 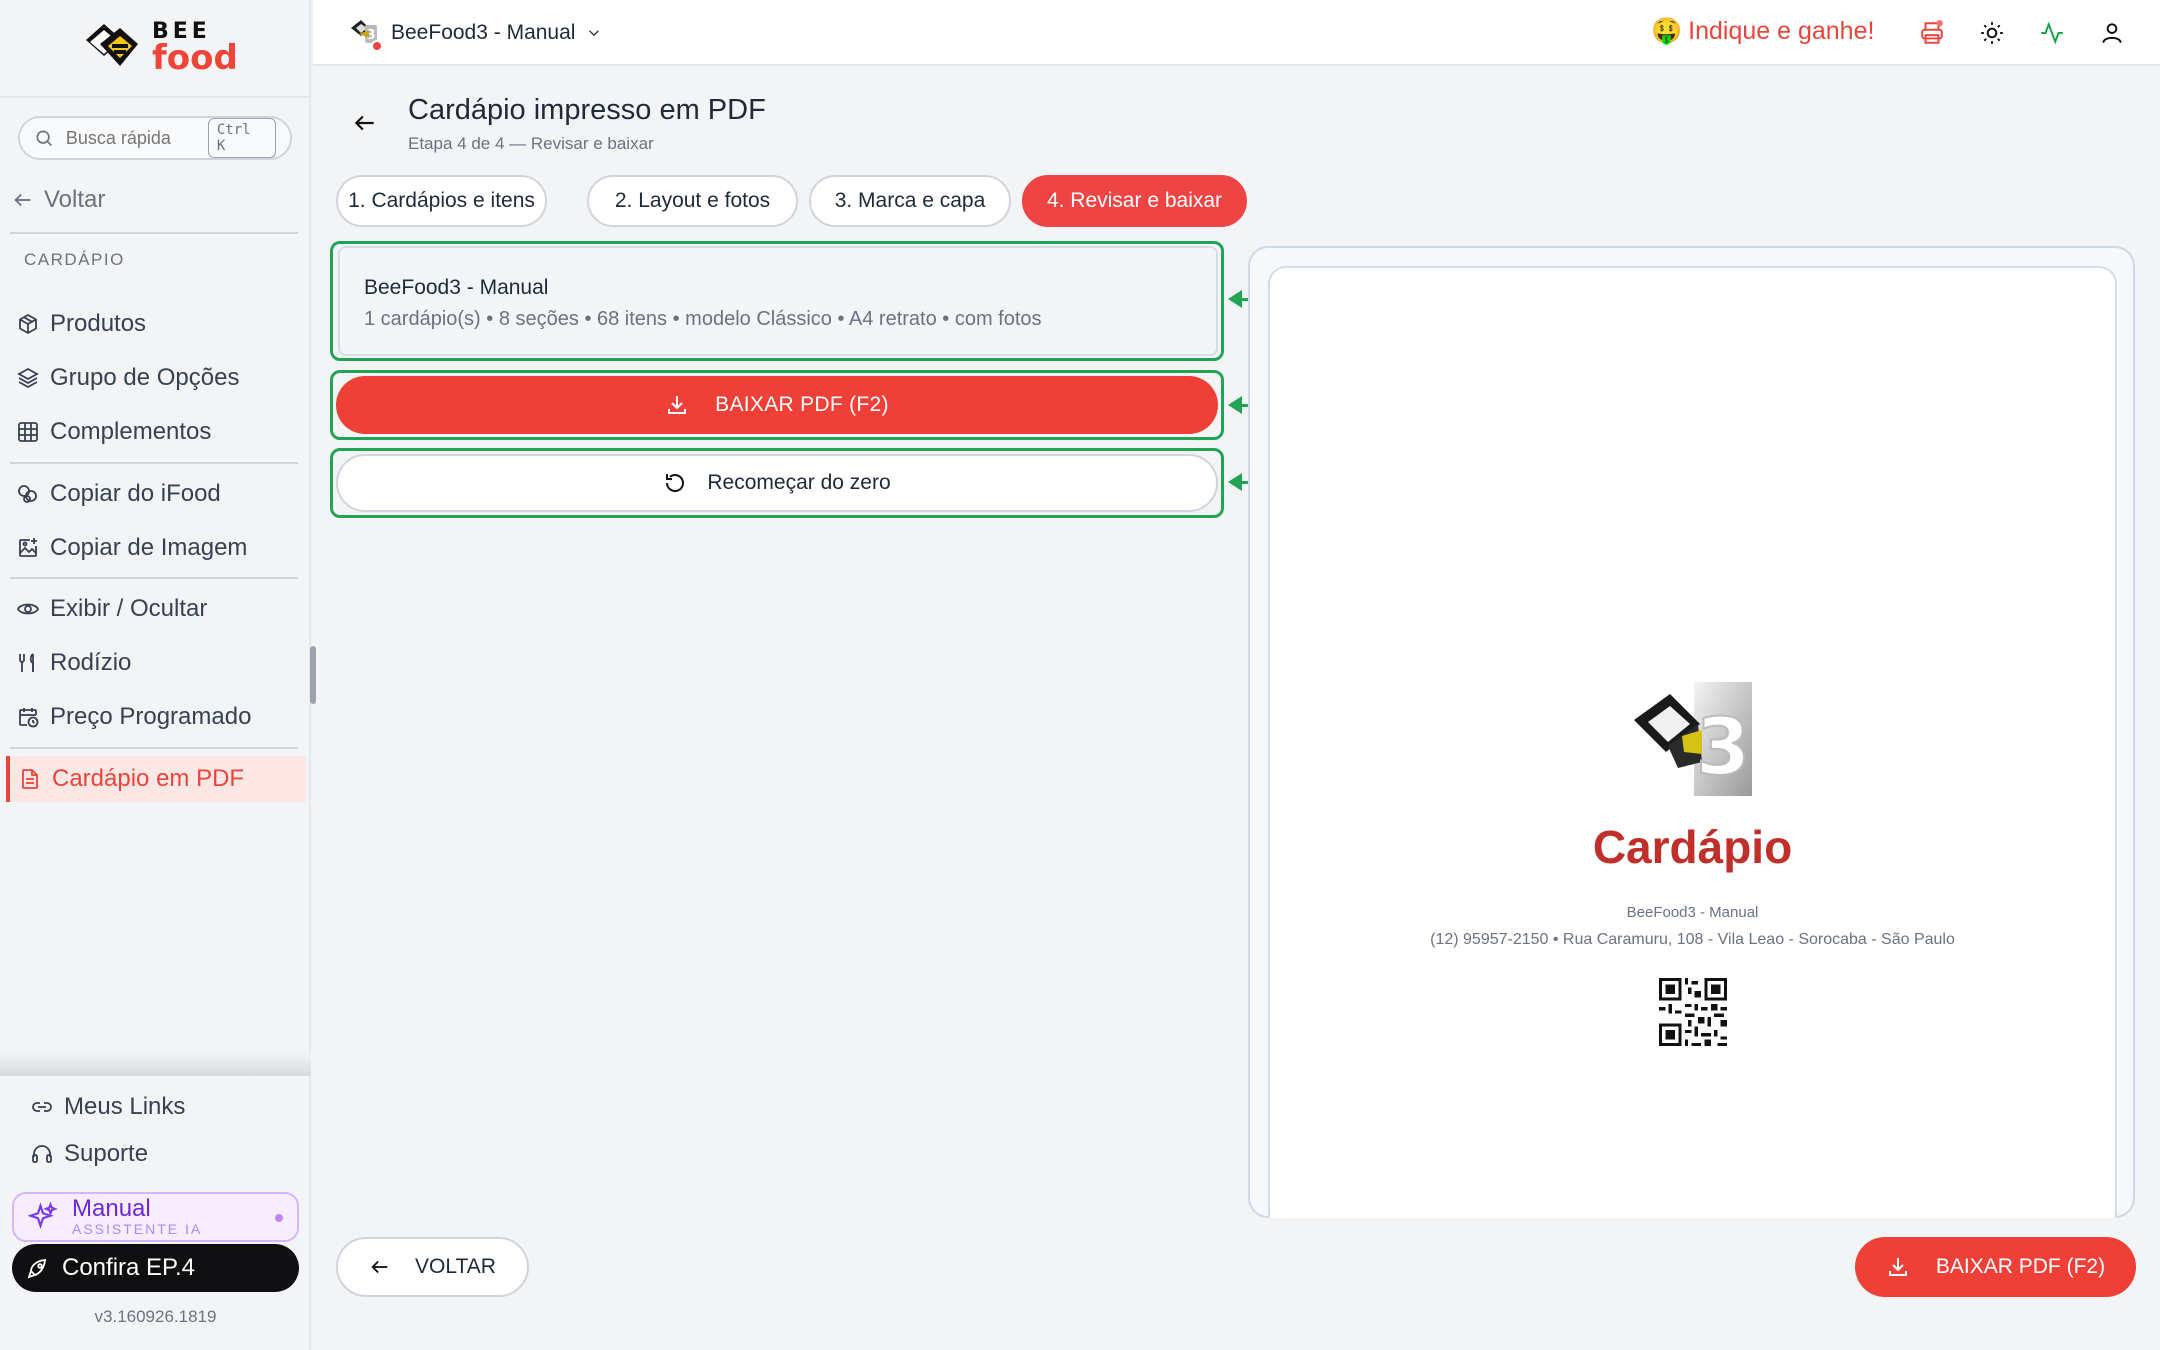 I want to click on quick-search: Ctrl K, so click(x=155, y=138).